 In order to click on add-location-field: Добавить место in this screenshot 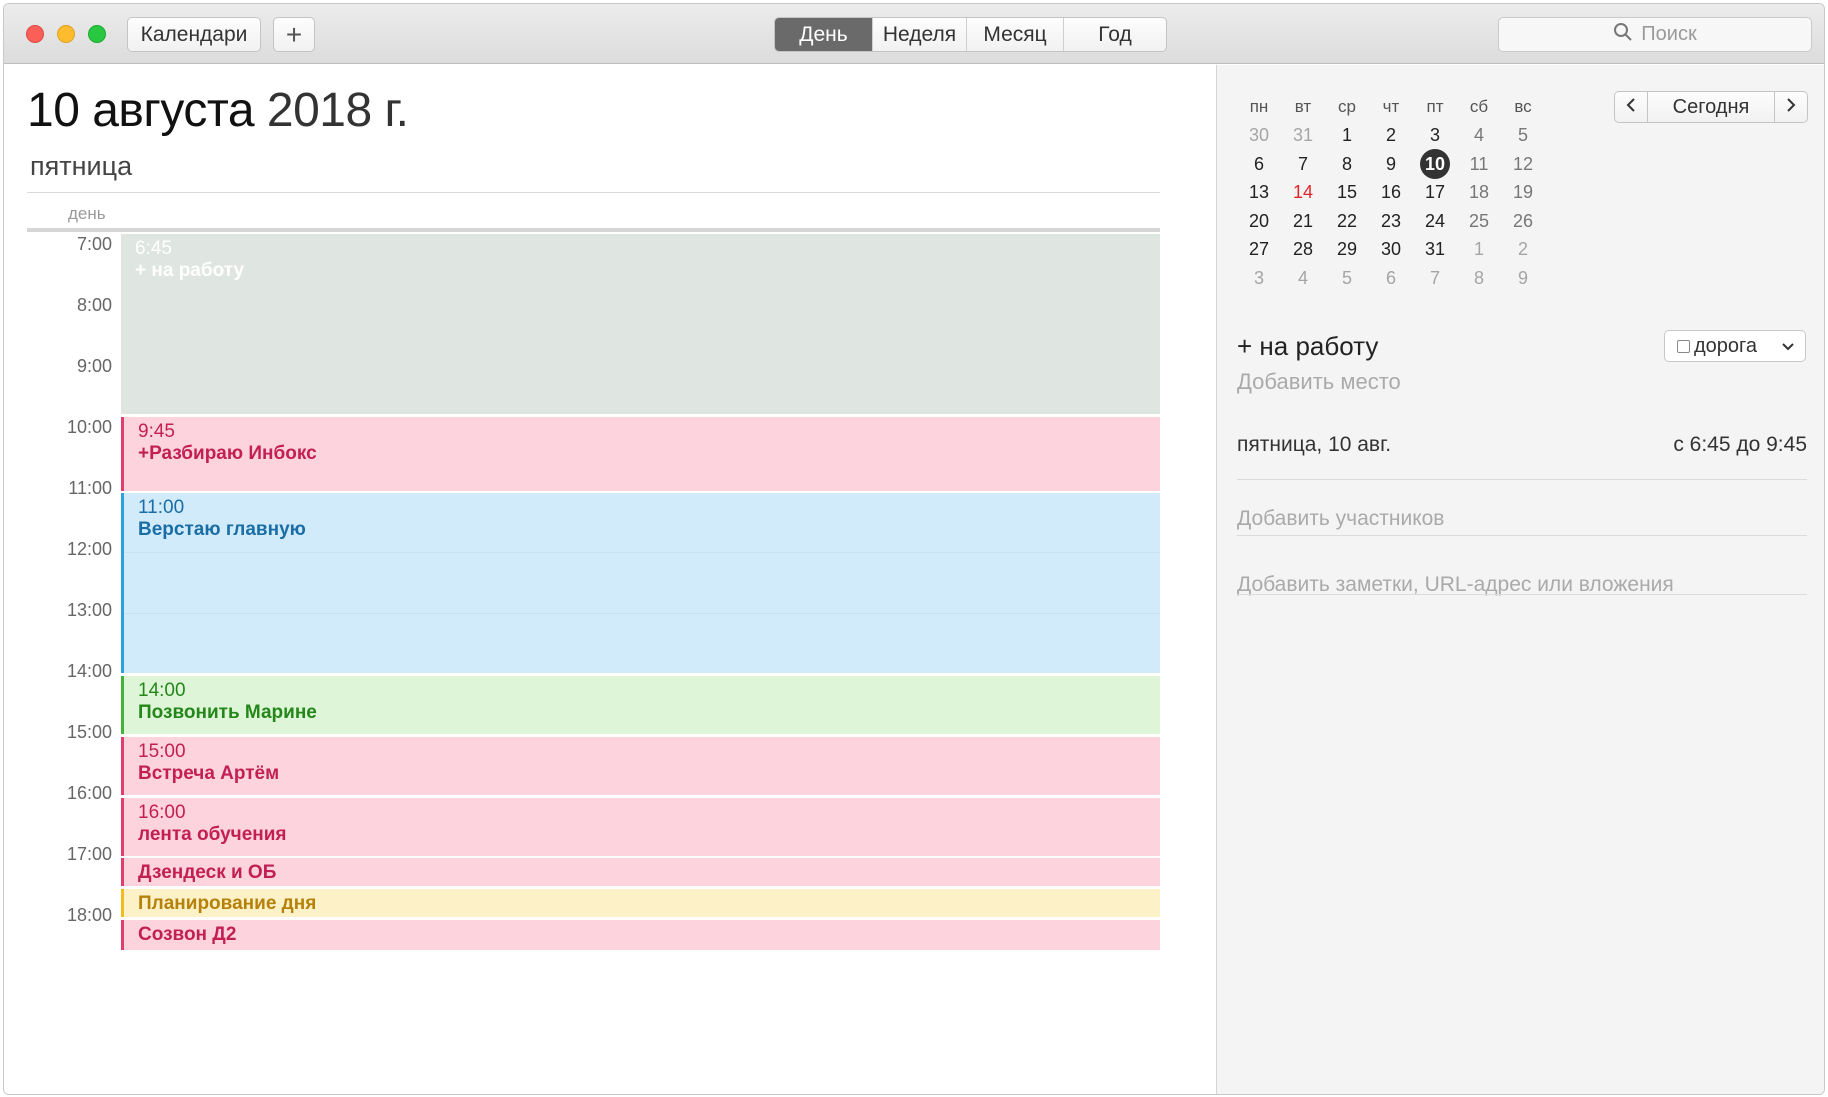, I will do `click(1319, 382)`.